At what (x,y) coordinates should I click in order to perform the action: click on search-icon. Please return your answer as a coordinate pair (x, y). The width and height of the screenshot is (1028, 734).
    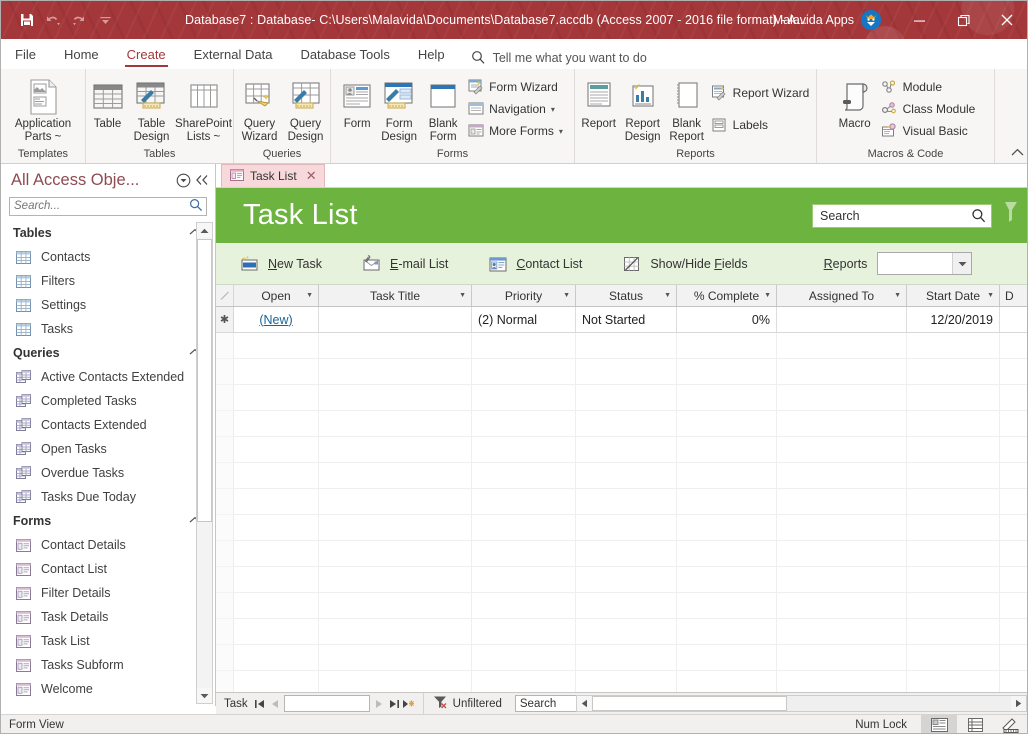
    Looking at the image, I should click on (196, 205).